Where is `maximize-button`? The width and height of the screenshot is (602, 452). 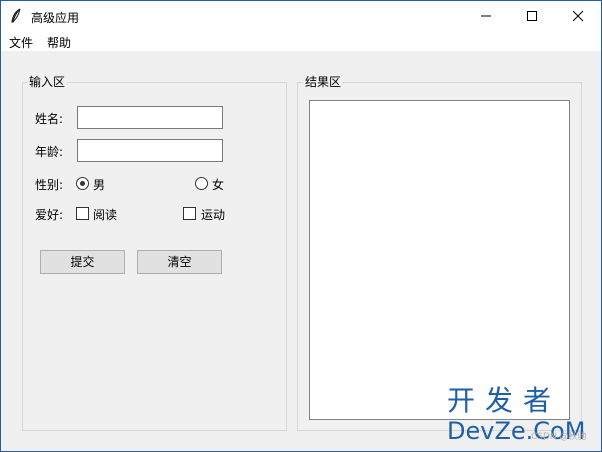
maximize-button is located at coordinates (532, 16).